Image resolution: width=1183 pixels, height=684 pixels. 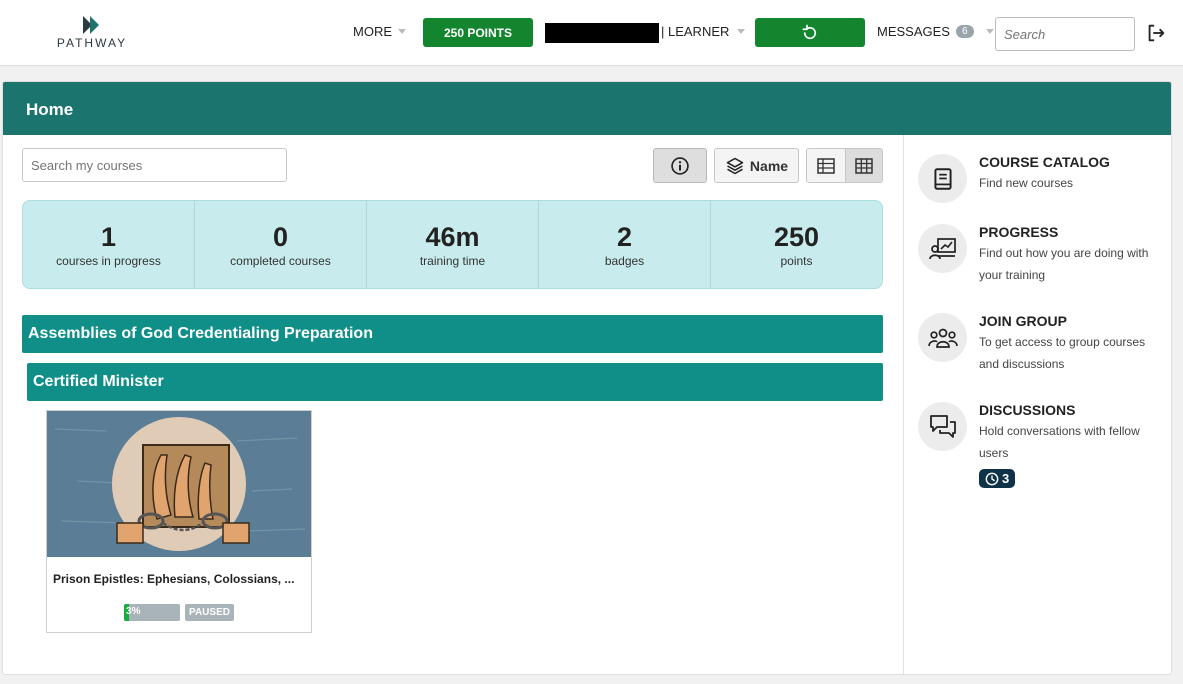 I want to click on more-menu: MORE, so click(x=379, y=31).